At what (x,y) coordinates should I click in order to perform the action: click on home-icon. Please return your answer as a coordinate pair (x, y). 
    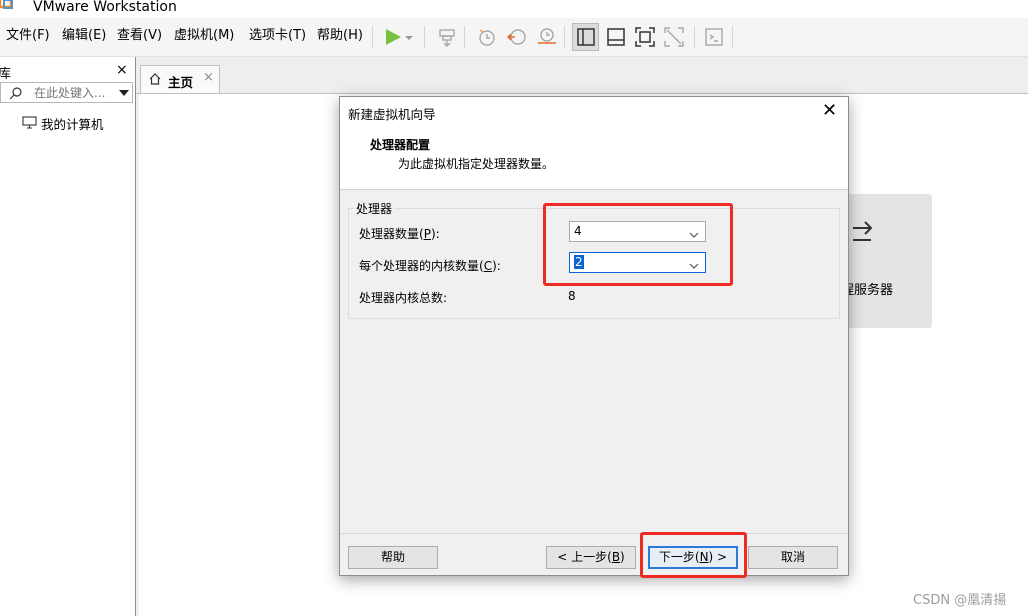
    Looking at the image, I should click on (155, 79).